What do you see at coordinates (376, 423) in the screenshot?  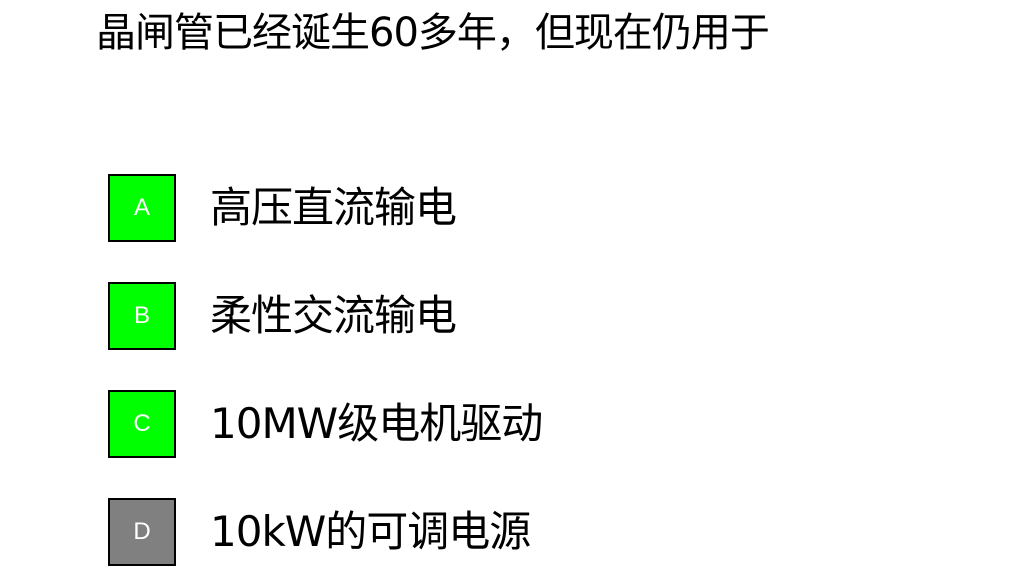 I see `option-c-text: 10MW级电机驱动` at bounding box center [376, 423].